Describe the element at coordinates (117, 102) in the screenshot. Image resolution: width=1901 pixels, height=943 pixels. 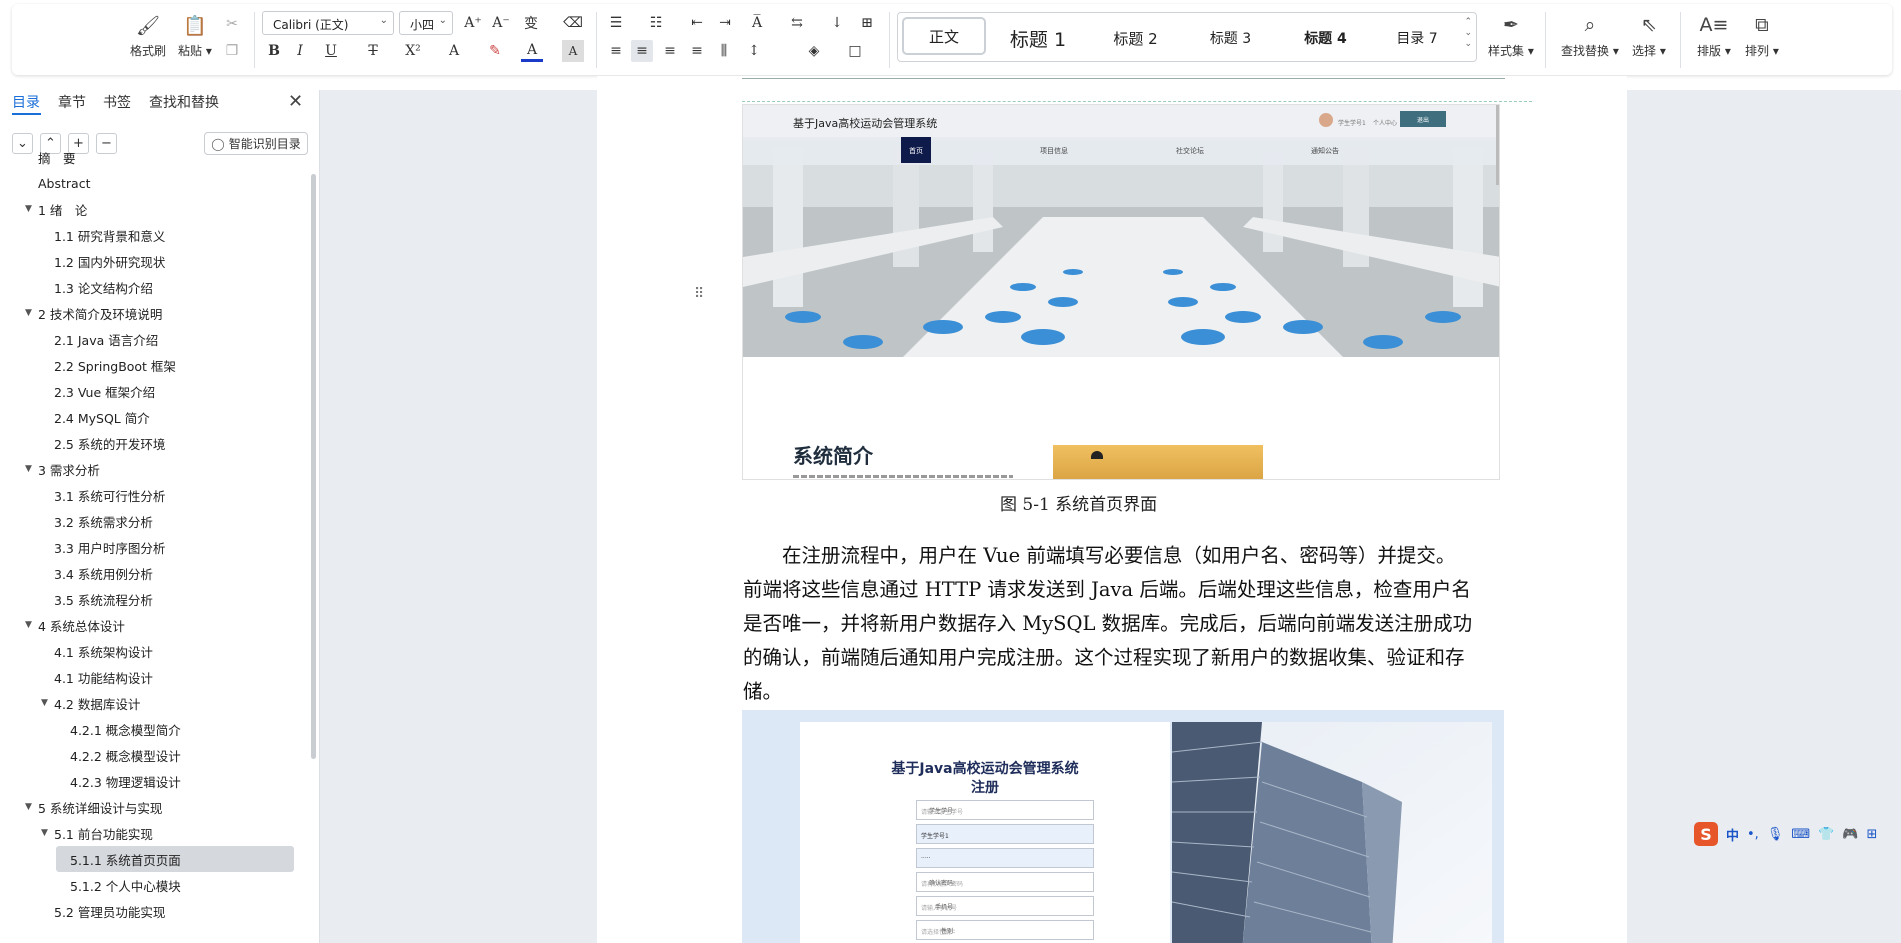
I see `tab-bookmarks: 书签` at that location.